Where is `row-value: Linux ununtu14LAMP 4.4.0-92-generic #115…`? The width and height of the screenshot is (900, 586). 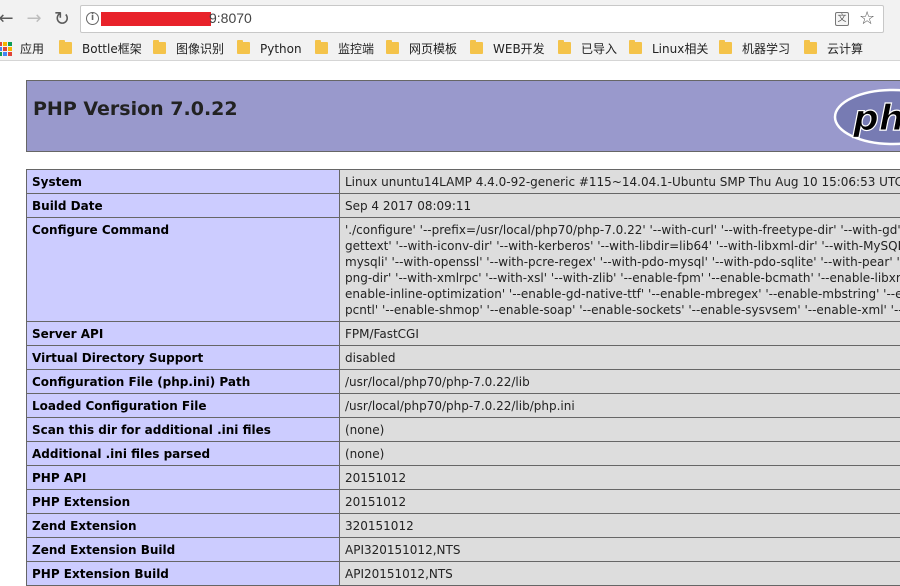
row-value: Linux ununtu14LAMP 4.4.0-92-generic #115… is located at coordinates (619, 181).